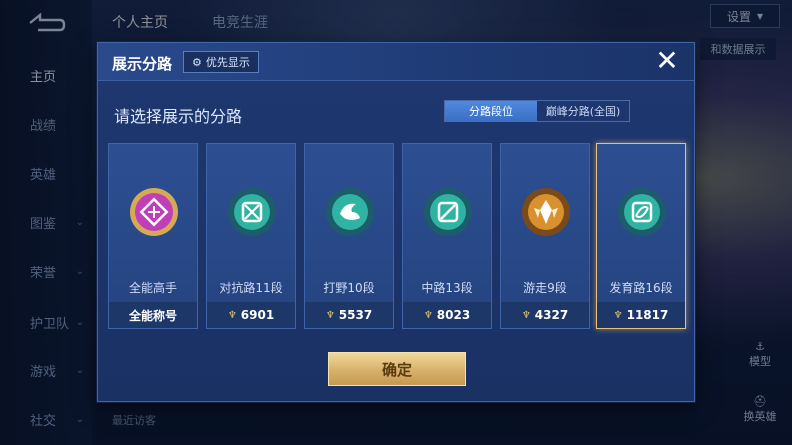 The image size is (792, 445). What do you see at coordinates (641, 315) in the screenshot?
I see `card-footer: ♆ 11817` at bounding box center [641, 315].